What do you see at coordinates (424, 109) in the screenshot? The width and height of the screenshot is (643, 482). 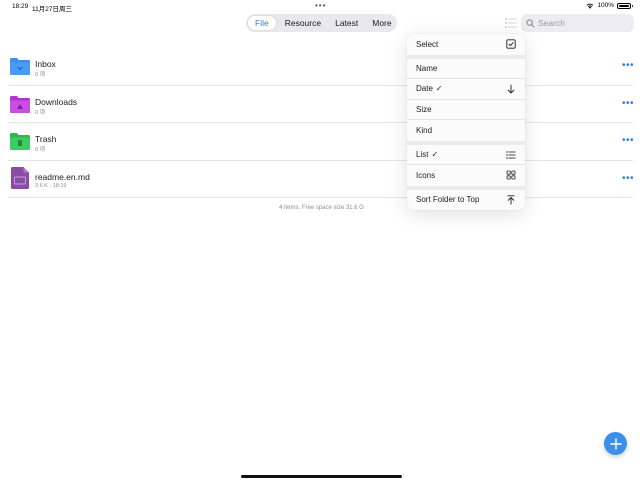 I see `menu-item-label: Size` at bounding box center [424, 109].